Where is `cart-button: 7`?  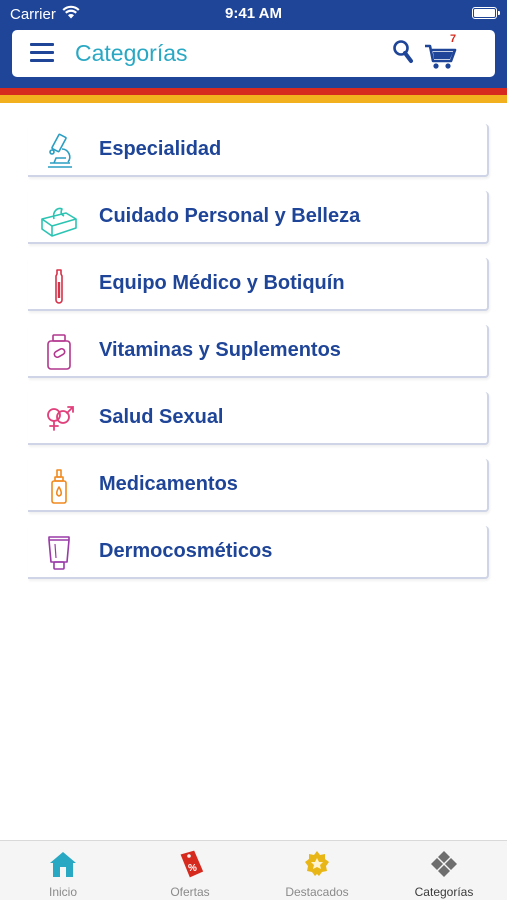
cart-button: 7 is located at coordinates (444, 51).